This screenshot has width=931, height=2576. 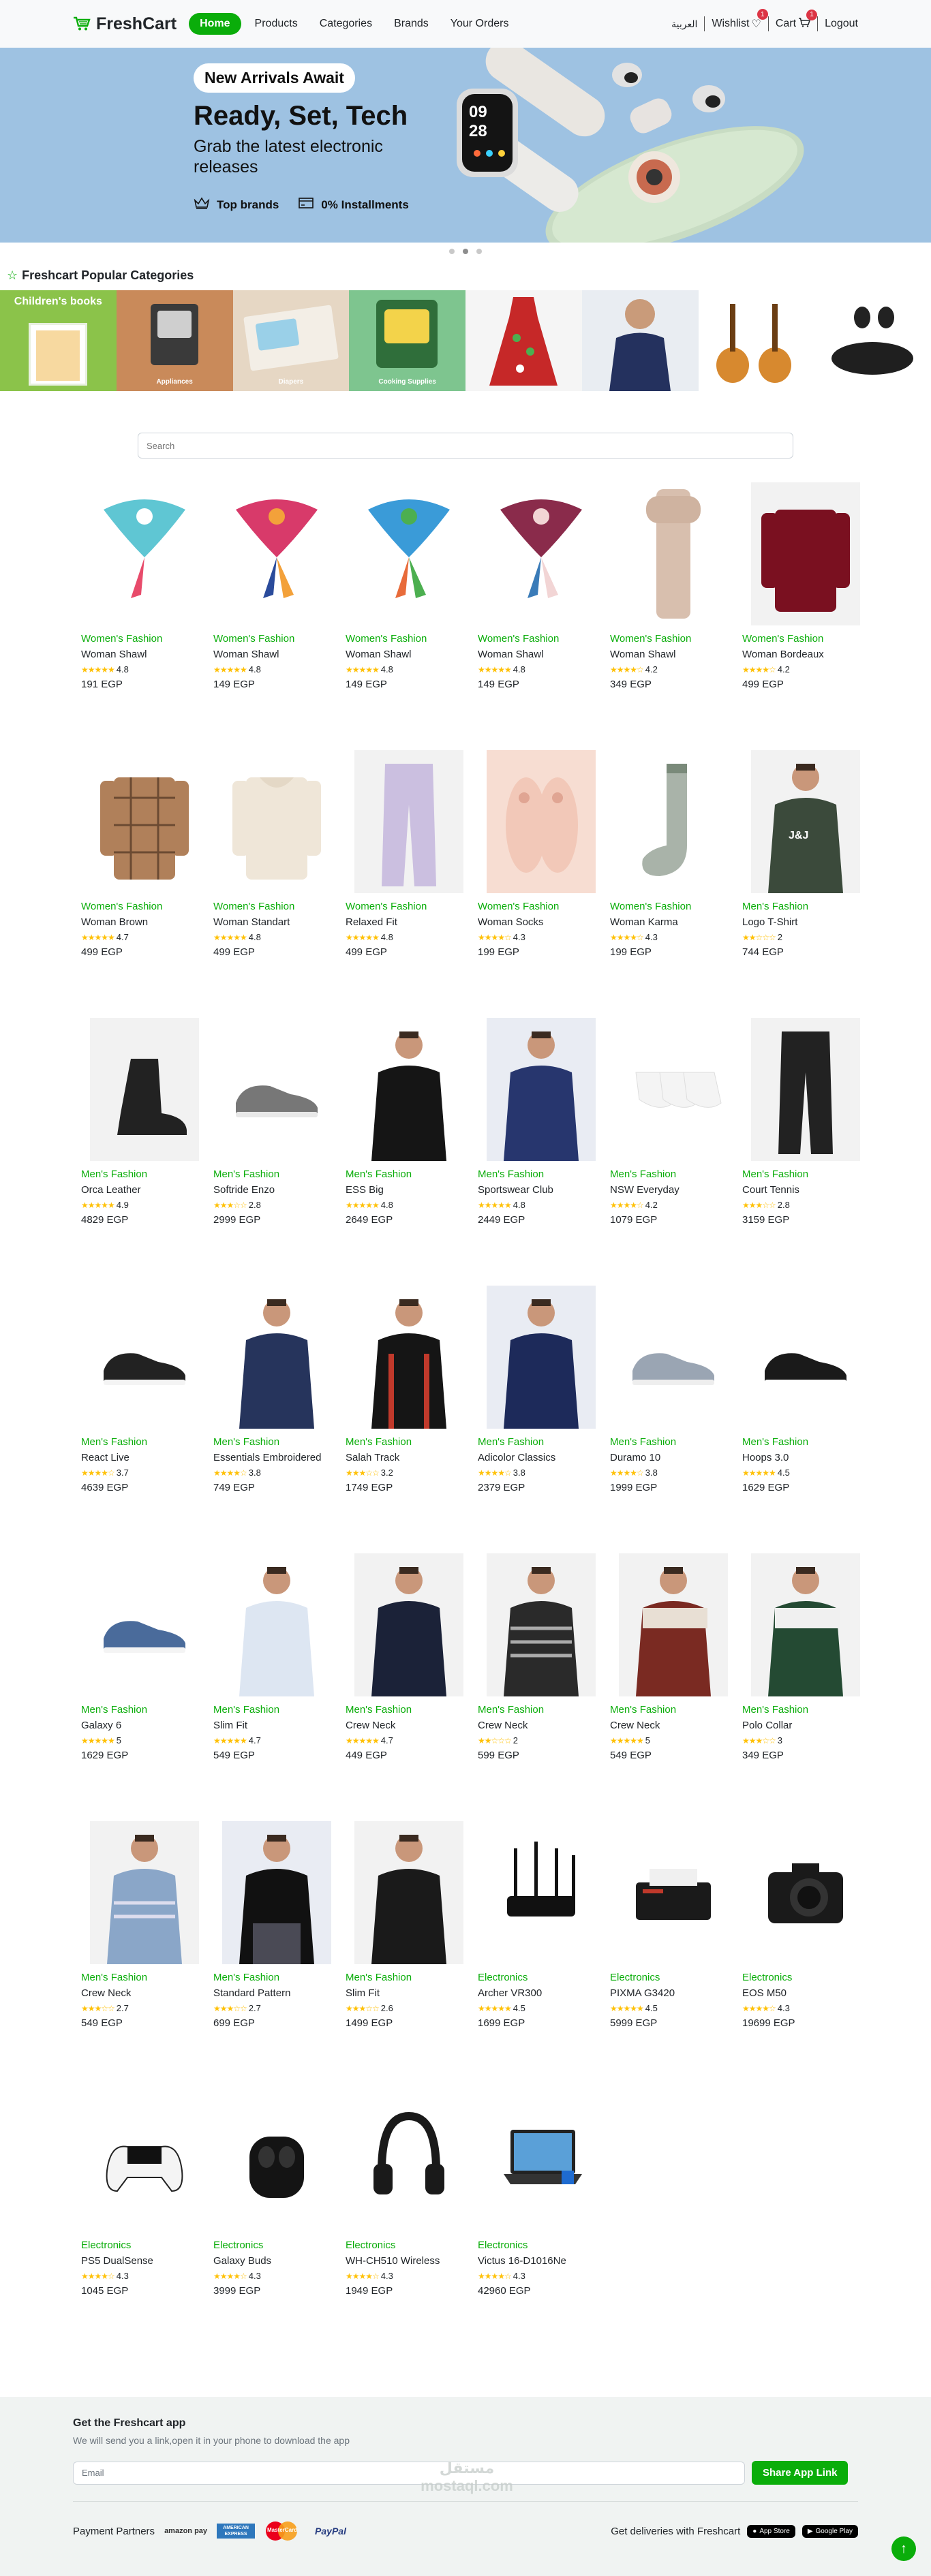 I want to click on language-switch: العربية, so click(x=684, y=24).